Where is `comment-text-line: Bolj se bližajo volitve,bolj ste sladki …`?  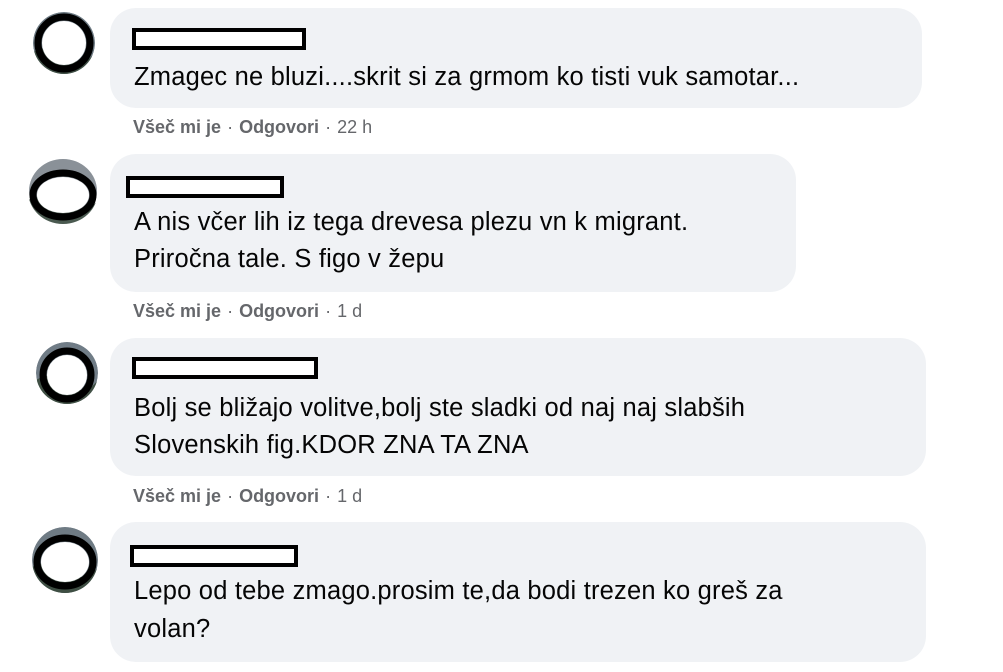
comment-text-line: Bolj se bližajo volitve,bolj ste sladki … is located at coordinates (440, 408).